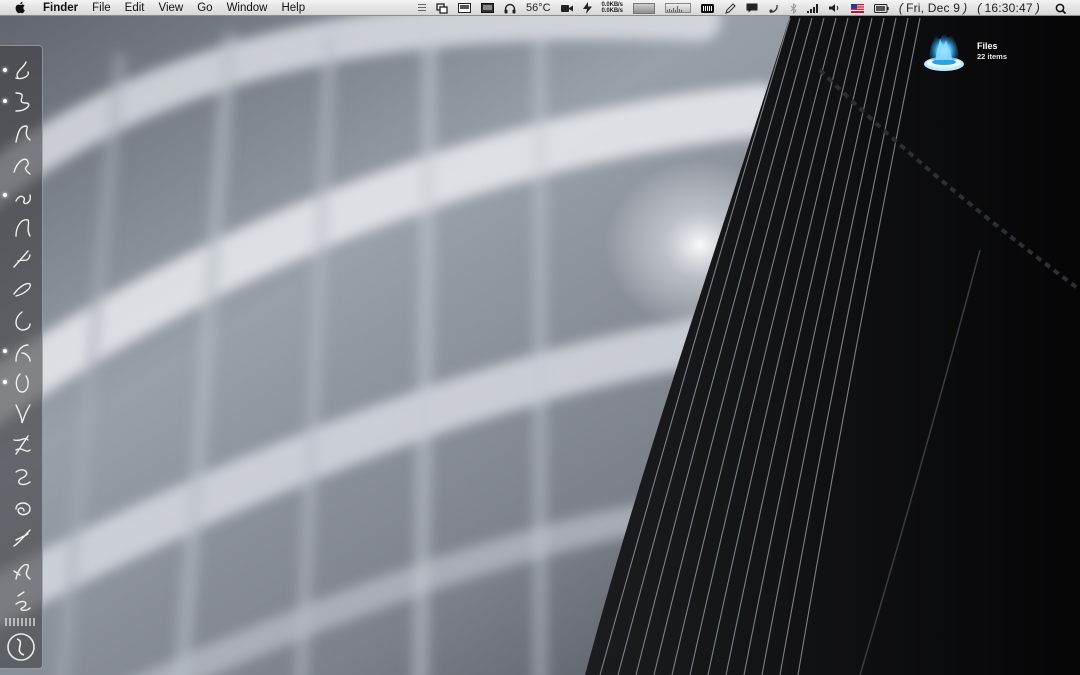  What do you see at coordinates (752, 8) in the screenshot?
I see `message-icon` at bounding box center [752, 8].